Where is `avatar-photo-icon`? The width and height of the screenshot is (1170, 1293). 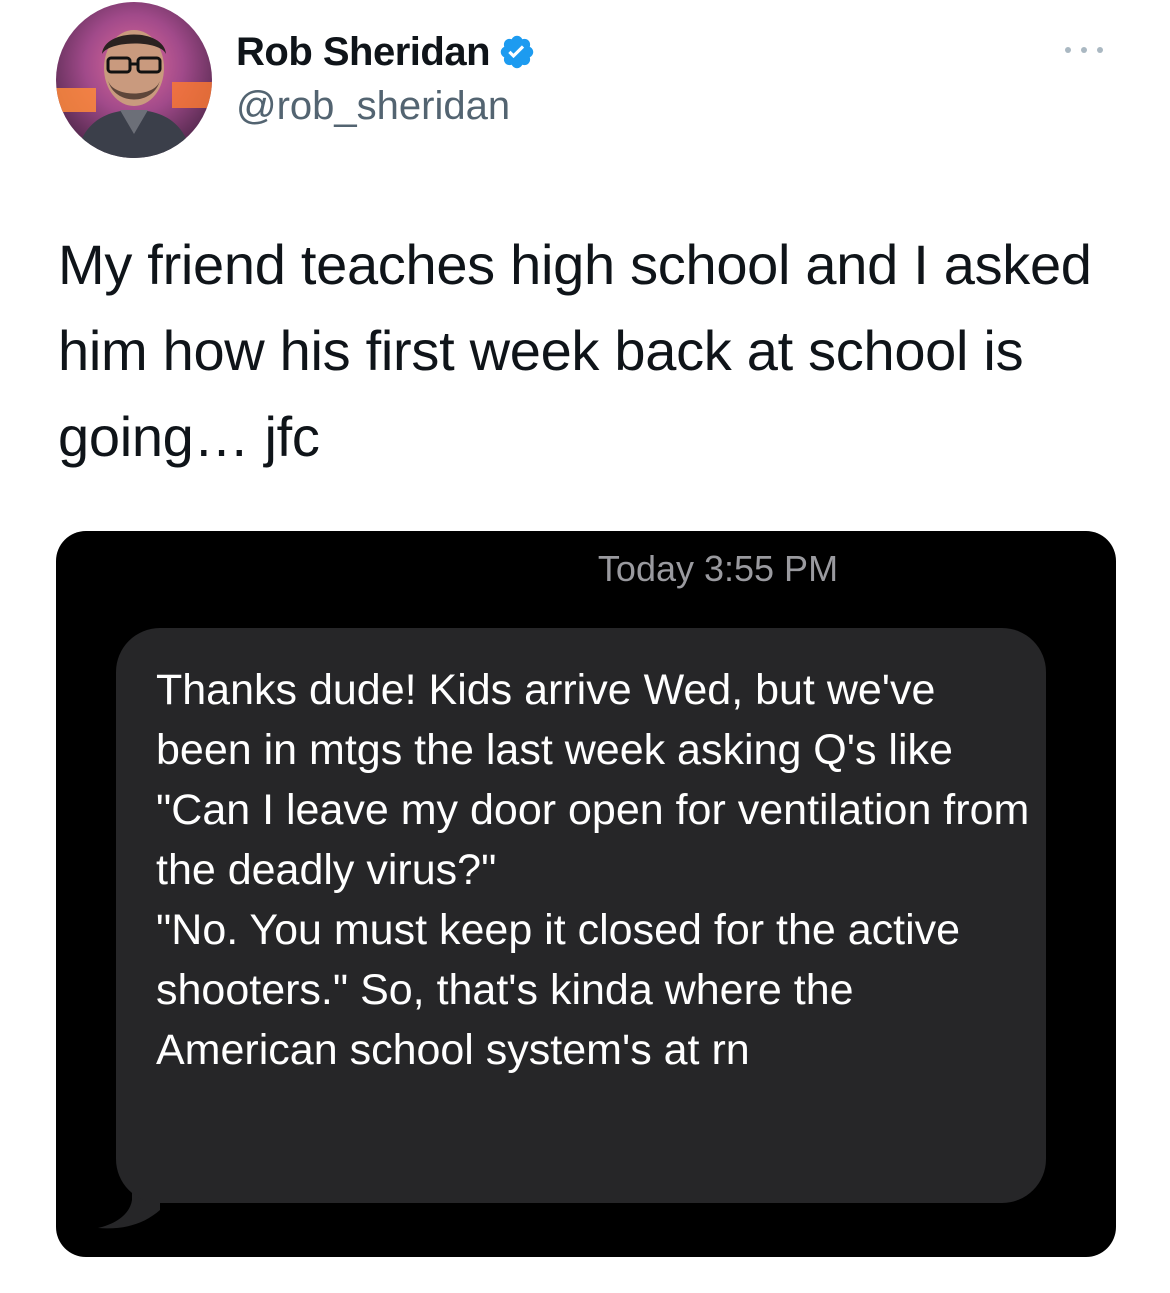 avatar-photo-icon is located at coordinates (134, 80).